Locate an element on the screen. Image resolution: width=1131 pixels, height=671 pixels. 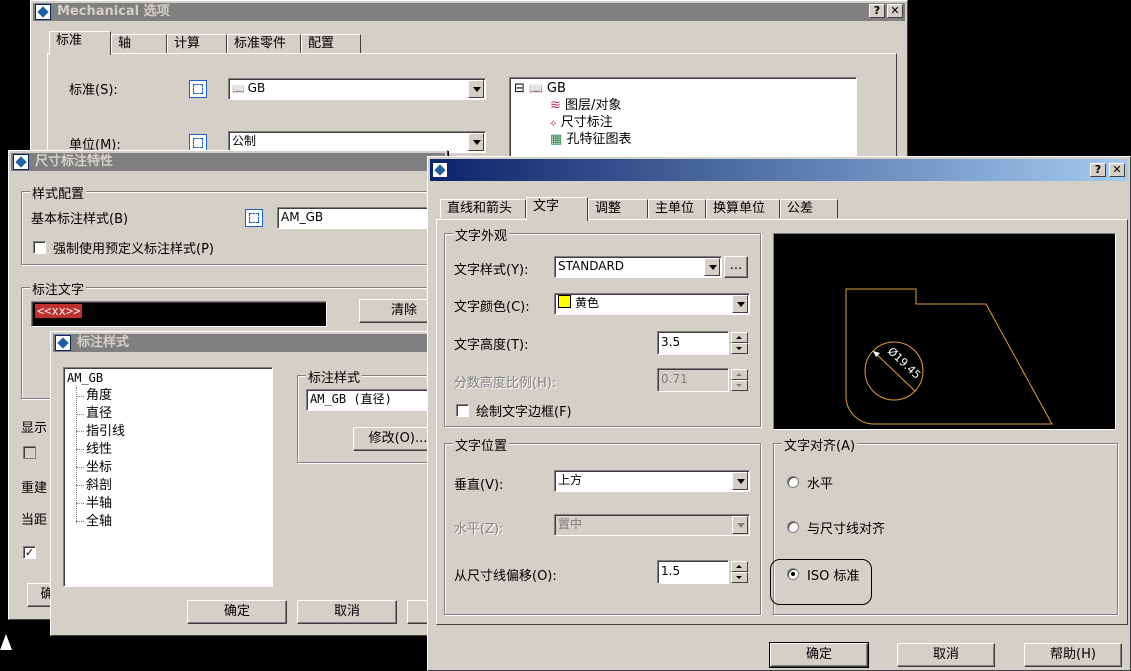
dimension-properties-titlebar: 尺寸标注特性 is located at coordinates (228, 162).